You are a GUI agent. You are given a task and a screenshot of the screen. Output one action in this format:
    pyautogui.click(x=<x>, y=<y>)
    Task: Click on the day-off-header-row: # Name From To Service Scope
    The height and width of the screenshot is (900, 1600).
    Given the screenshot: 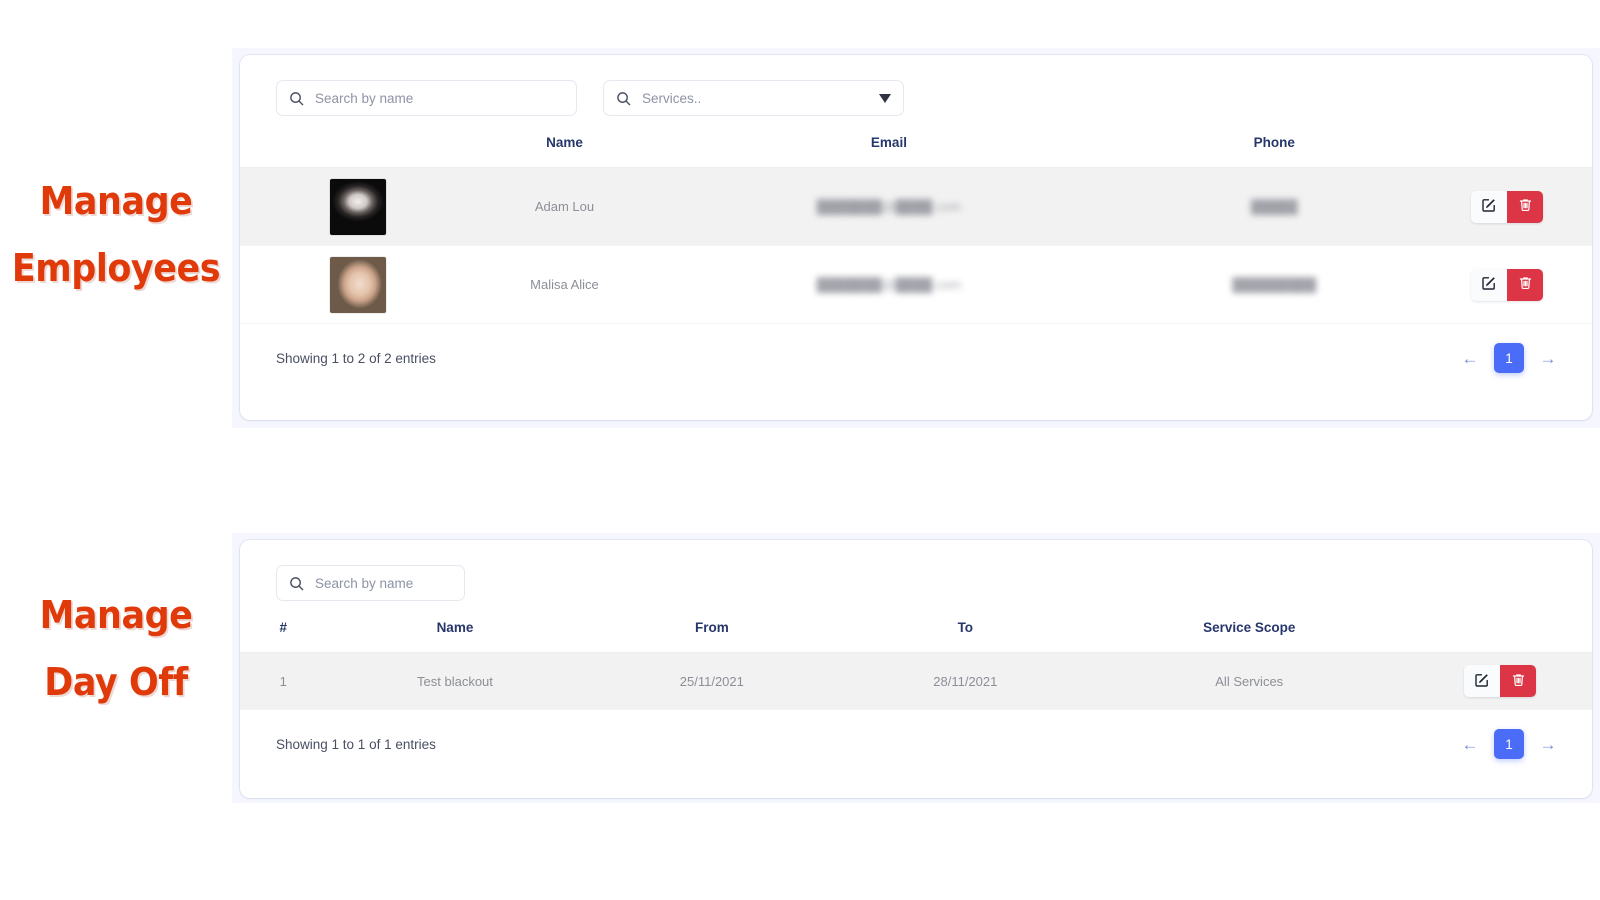 What is the action you would take?
    pyautogui.click(x=916, y=627)
    